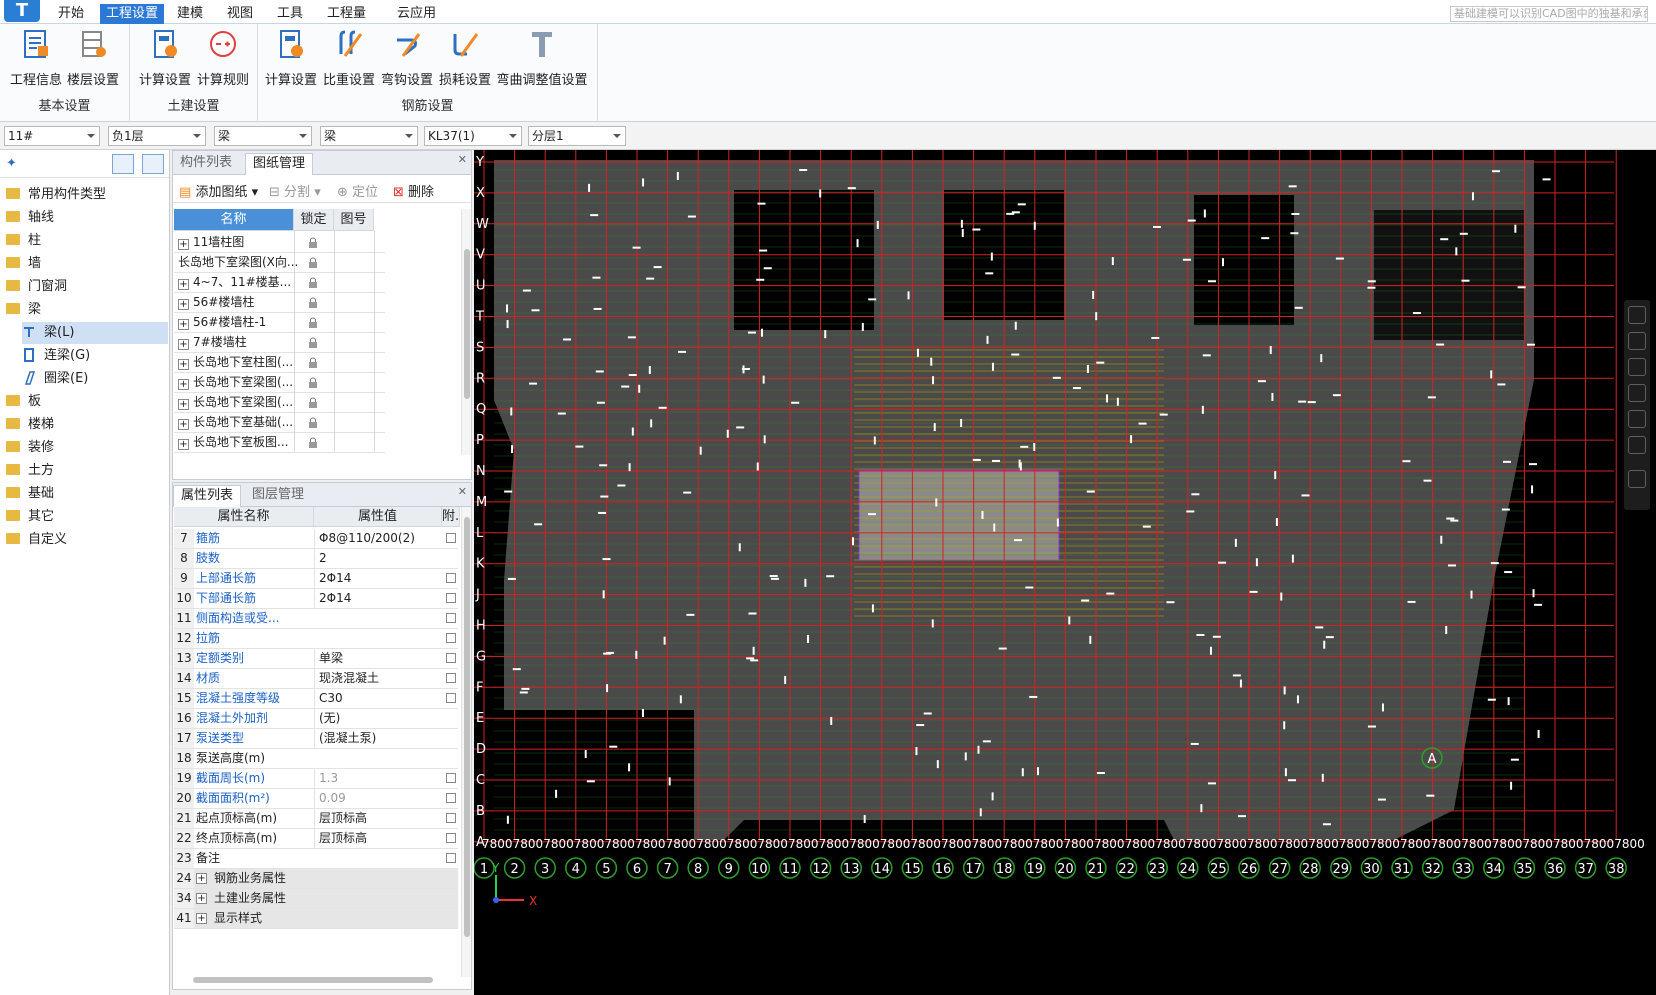  Describe the element at coordinates (218, 190) in the screenshot. I see `add-drawing-button: ▤ 添加图纸 ▾` at that location.